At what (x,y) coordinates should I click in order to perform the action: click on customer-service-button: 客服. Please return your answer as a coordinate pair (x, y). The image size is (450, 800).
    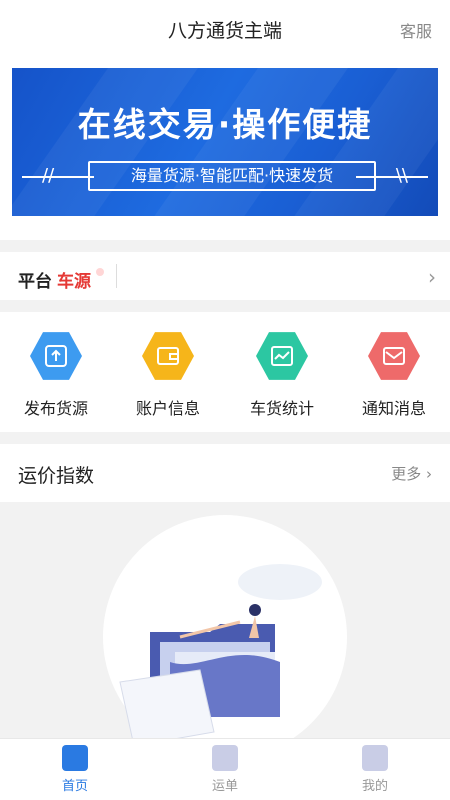
    Looking at the image, I should click on (416, 30).